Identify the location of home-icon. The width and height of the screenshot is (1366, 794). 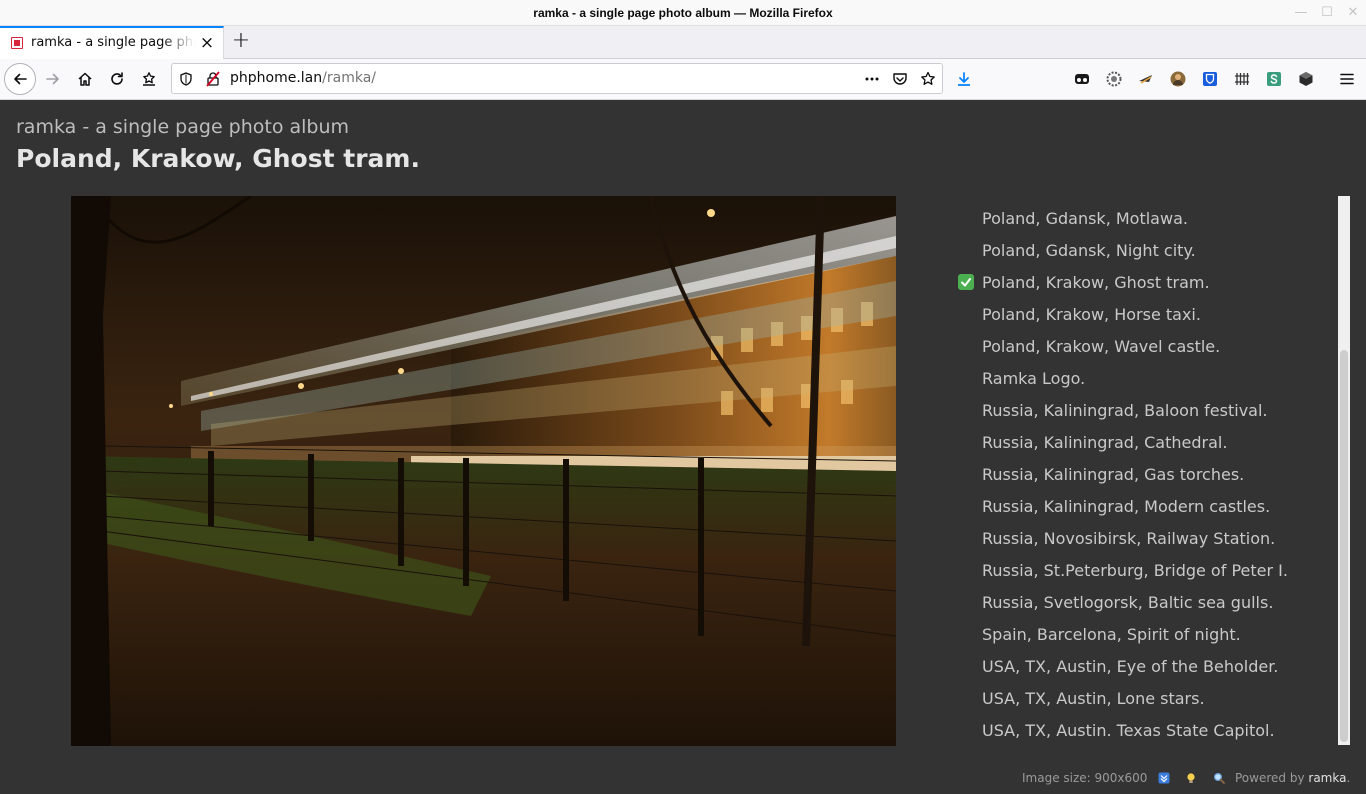
(85, 79).